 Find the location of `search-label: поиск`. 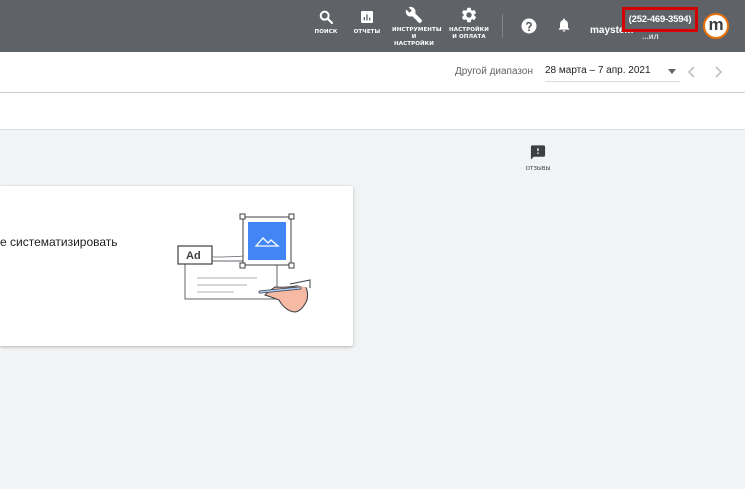

search-label: поиск is located at coordinates (326, 32).